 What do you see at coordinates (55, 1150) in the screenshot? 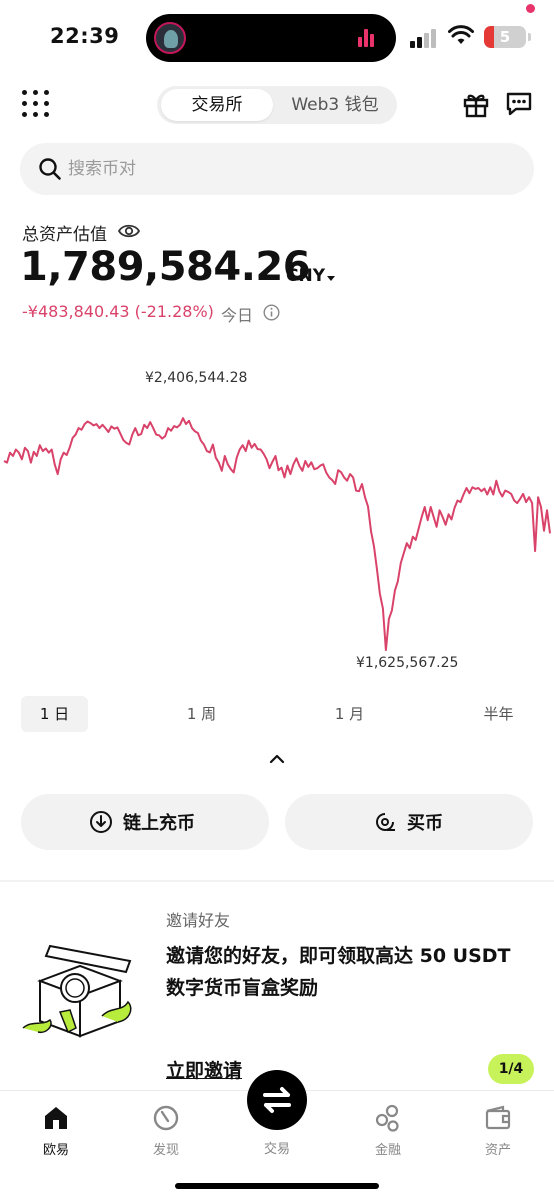
I see `nav-label-home: 欧易` at bounding box center [55, 1150].